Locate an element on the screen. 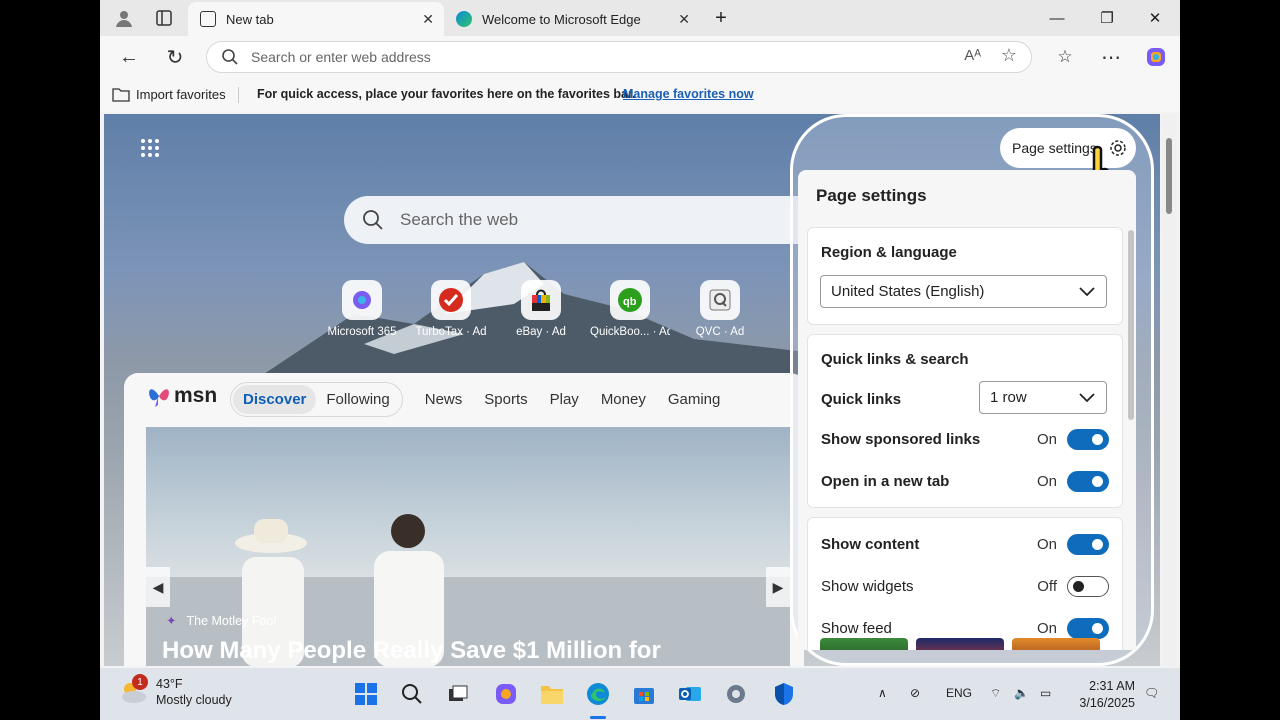  tab-money: Money is located at coordinates (623, 399).